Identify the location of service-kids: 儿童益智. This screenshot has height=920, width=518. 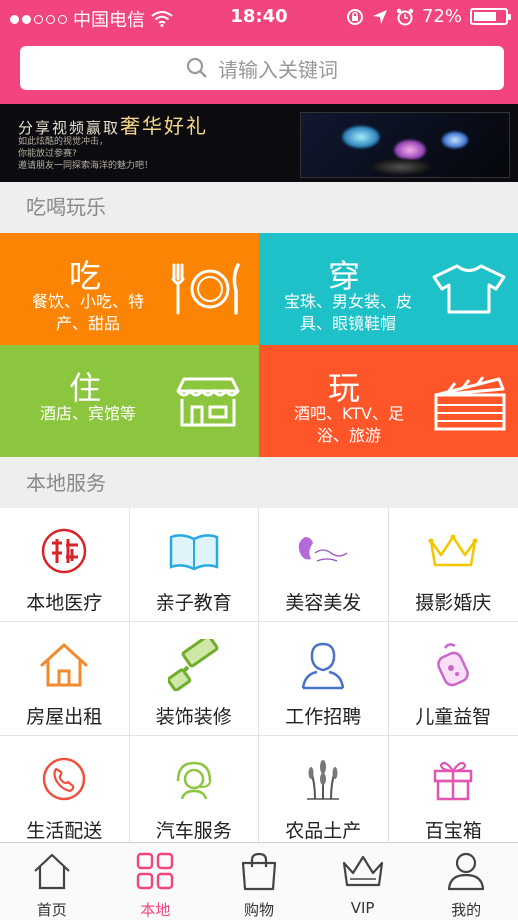
(453, 679).